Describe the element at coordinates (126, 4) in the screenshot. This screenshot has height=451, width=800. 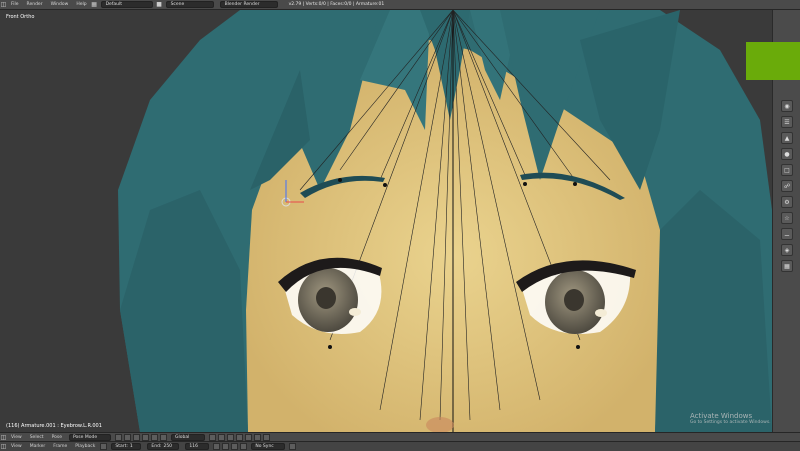
I see `layout-select: Default` at that location.